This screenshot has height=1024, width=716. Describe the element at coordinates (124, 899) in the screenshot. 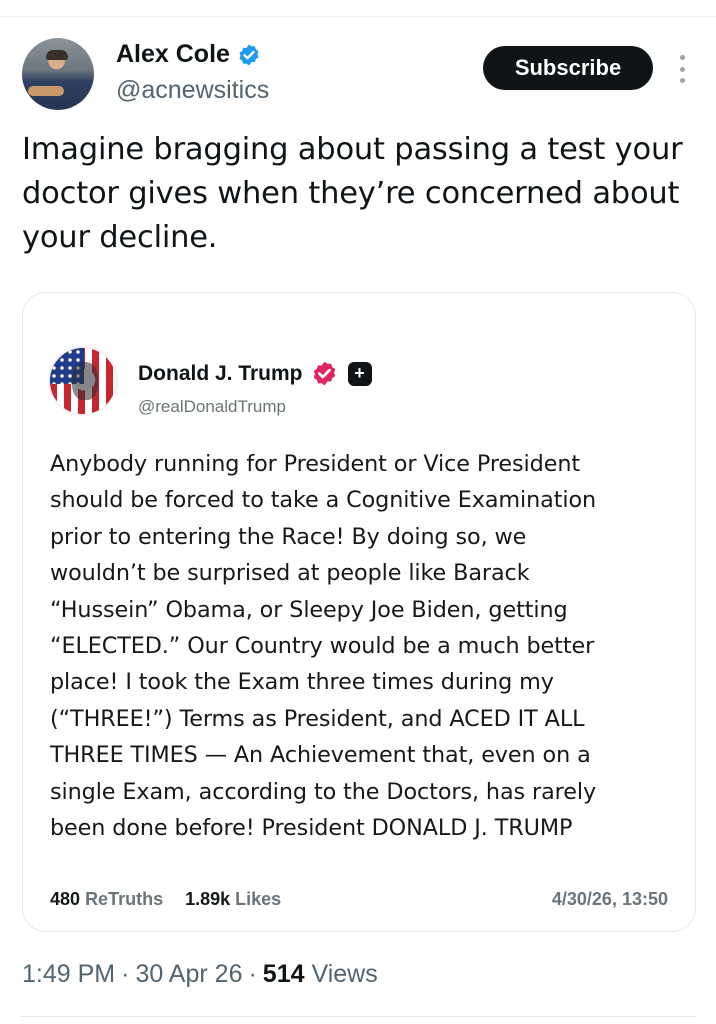

I see `retruths-label: ReTruths` at that location.